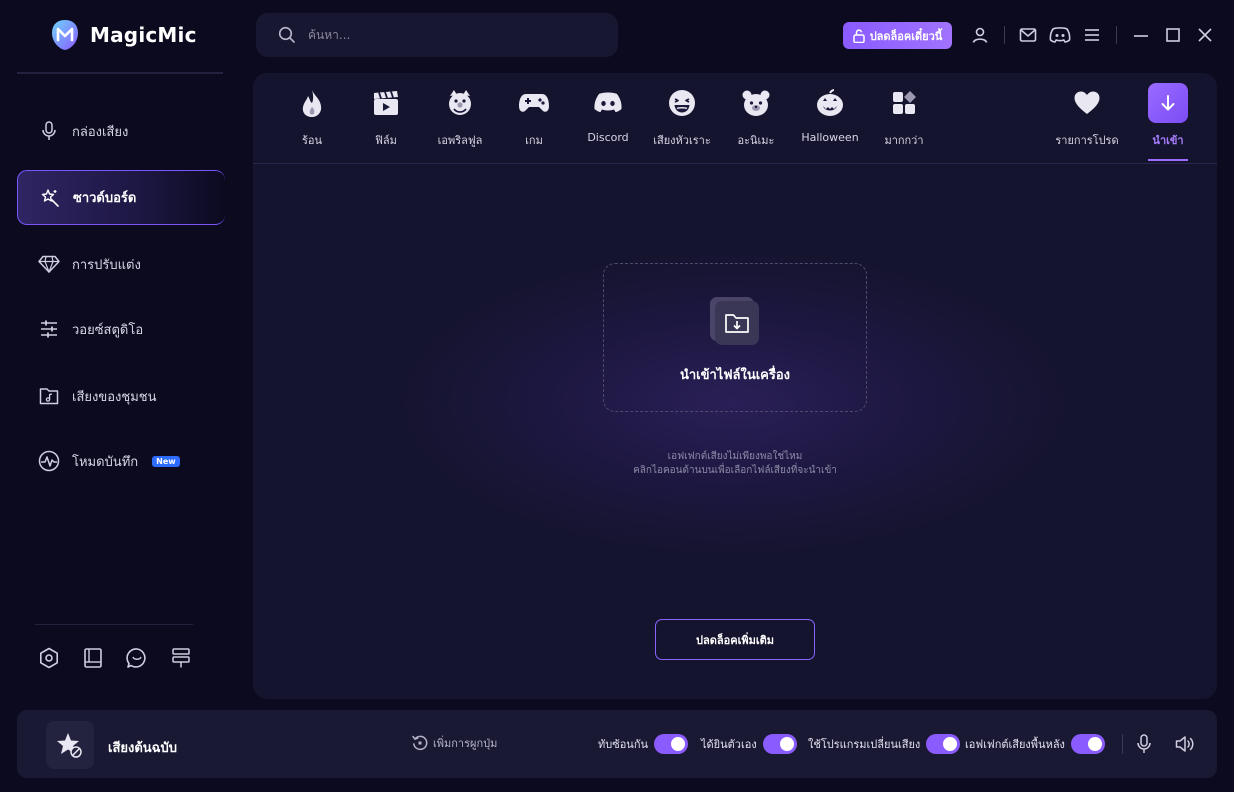  I want to click on import-dropzone: นำเข้าไฟล์ในเครื่อง, so click(735, 337).